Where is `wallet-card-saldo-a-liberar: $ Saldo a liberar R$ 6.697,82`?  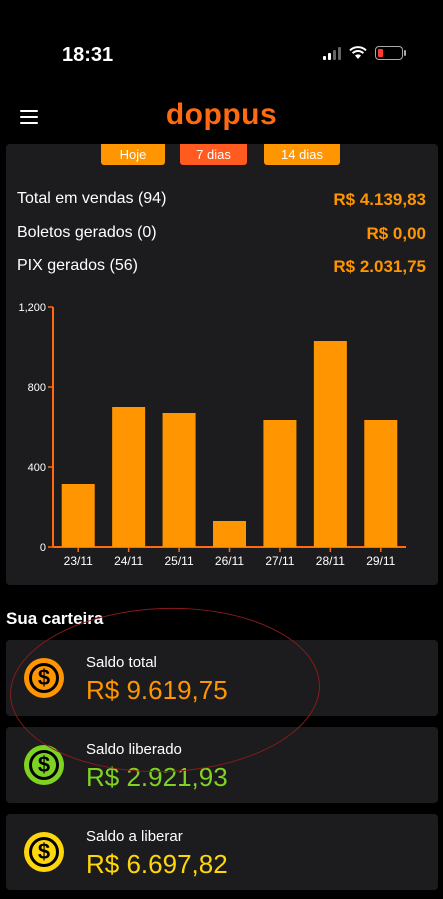
wallet-card-saldo-a-liberar: $ Saldo a liberar R$ 6.697,82 is located at coordinates (222, 852).